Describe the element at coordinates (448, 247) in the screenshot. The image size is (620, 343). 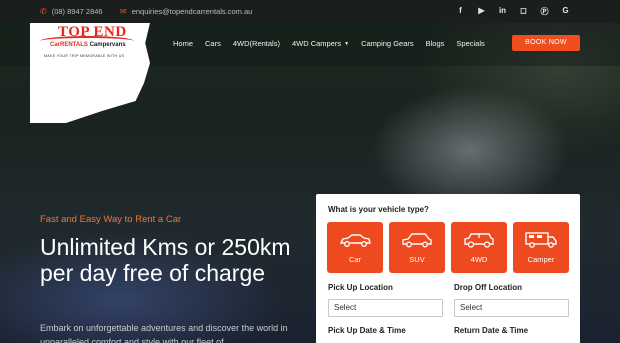
I see `vehicle-type-options: Car SUV 4WD Camper` at that location.